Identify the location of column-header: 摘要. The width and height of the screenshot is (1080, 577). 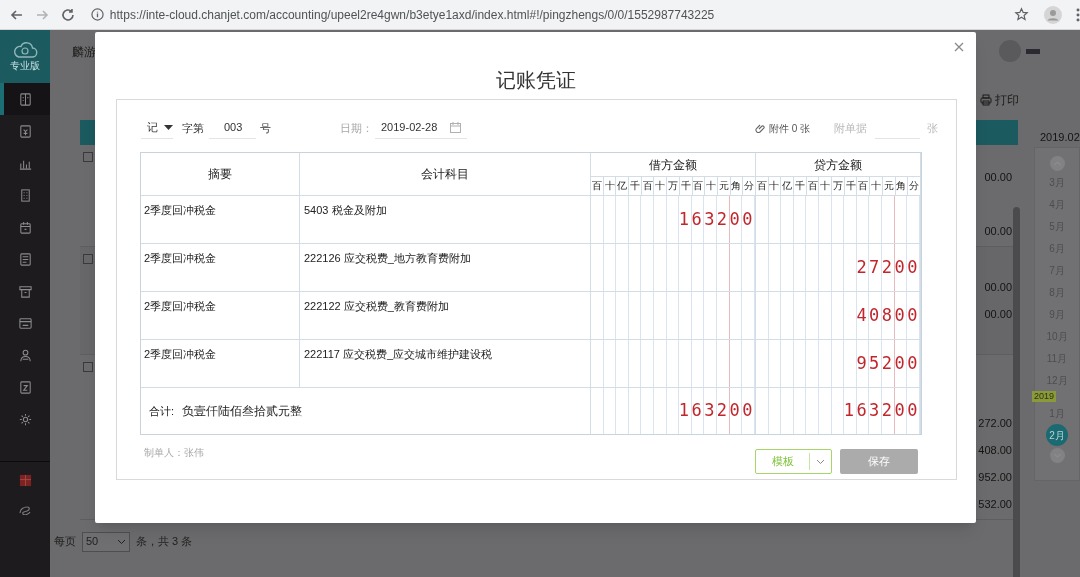
(220, 174).